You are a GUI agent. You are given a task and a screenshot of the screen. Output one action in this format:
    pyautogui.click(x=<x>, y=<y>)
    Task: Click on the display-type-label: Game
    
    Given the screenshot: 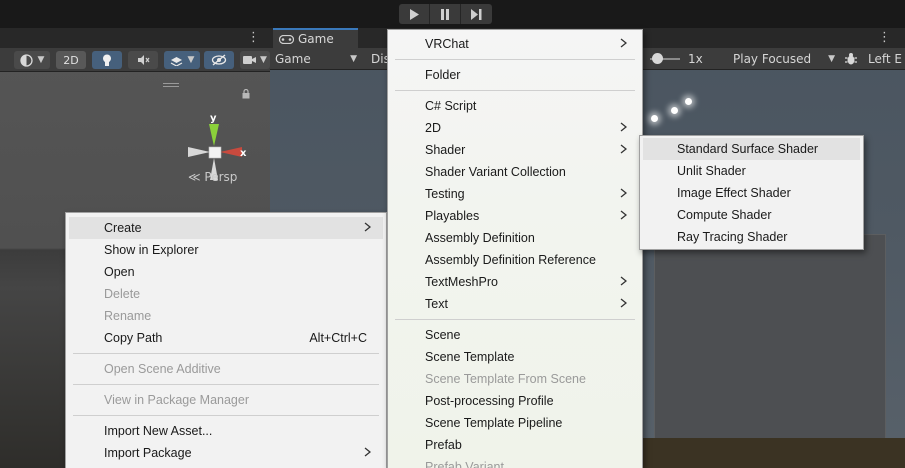 What is the action you would take?
    pyautogui.click(x=293, y=59)
    